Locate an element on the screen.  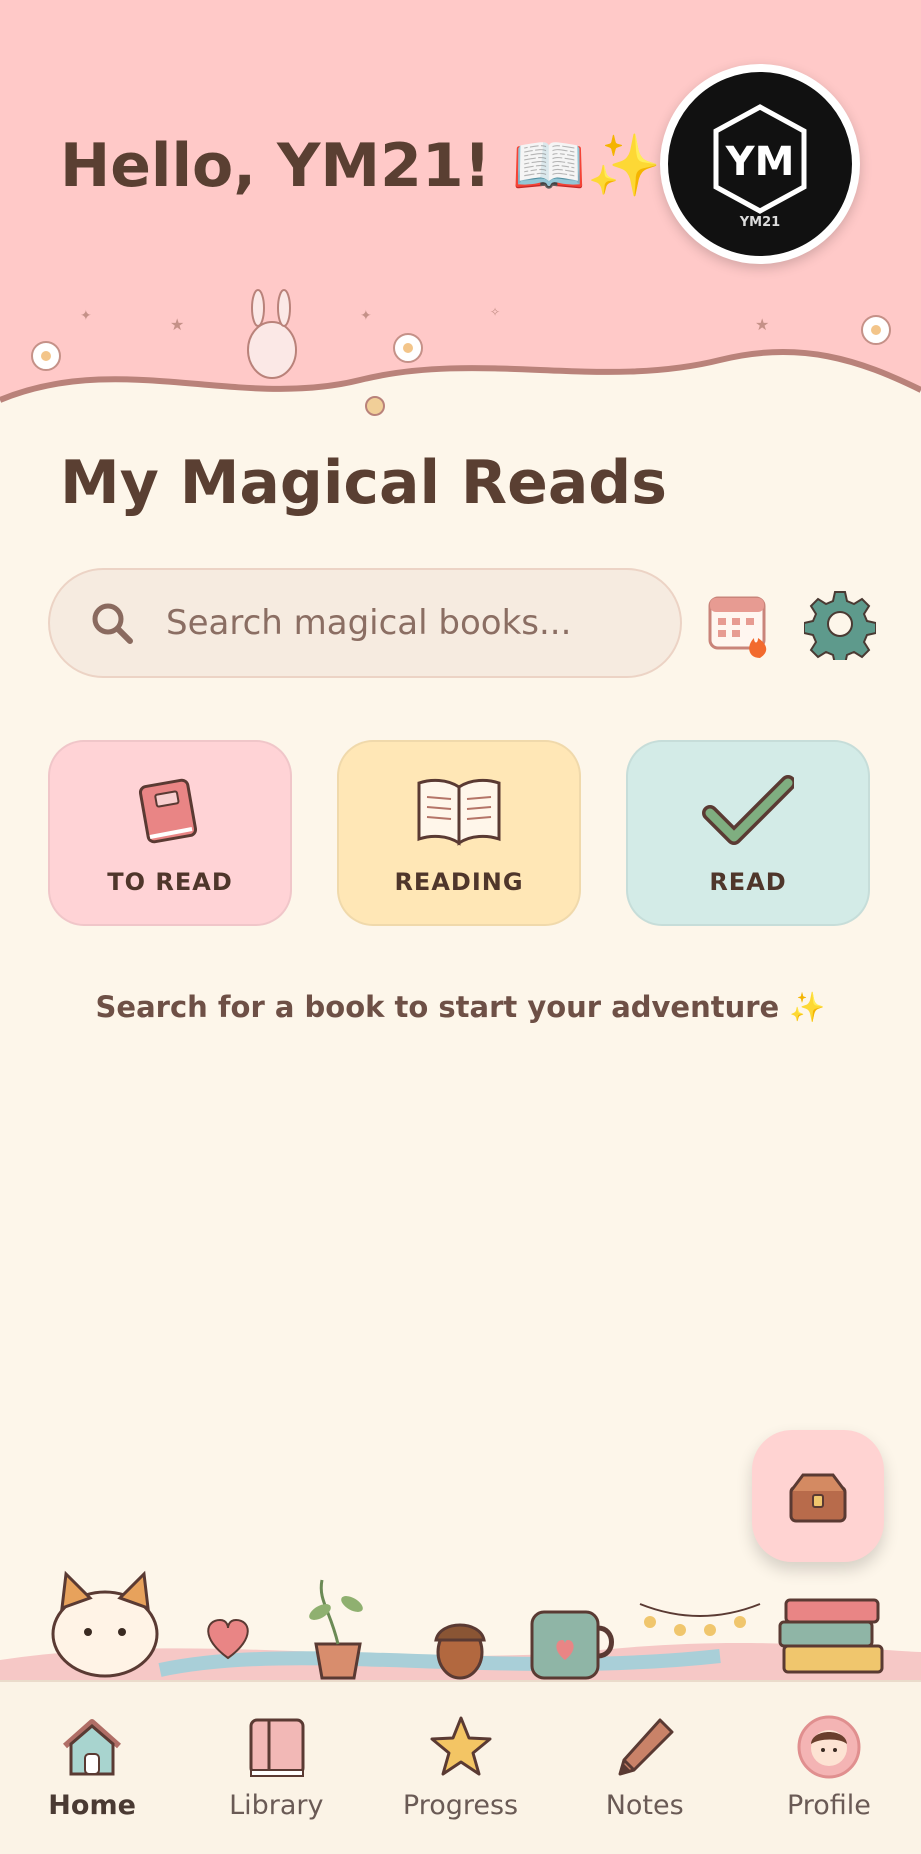
nav-profile: Profile is located at coordinates (829, 1768).